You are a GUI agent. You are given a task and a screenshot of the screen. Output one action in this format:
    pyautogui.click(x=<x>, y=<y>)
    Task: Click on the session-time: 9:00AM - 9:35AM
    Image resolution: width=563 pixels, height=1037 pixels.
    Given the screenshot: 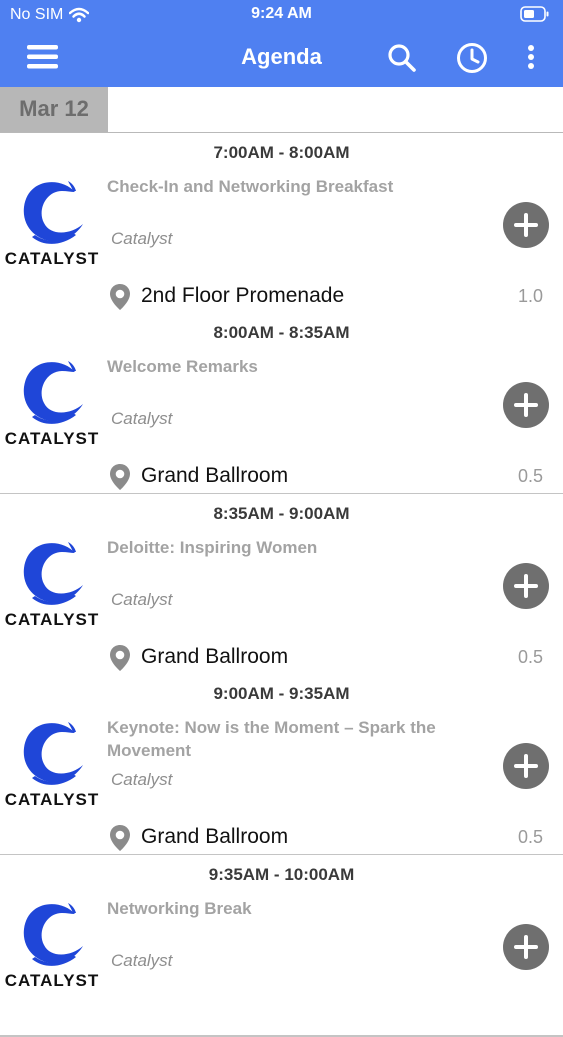 What is the action you would take?
    pyautogui.click(x=281, y=693)
    